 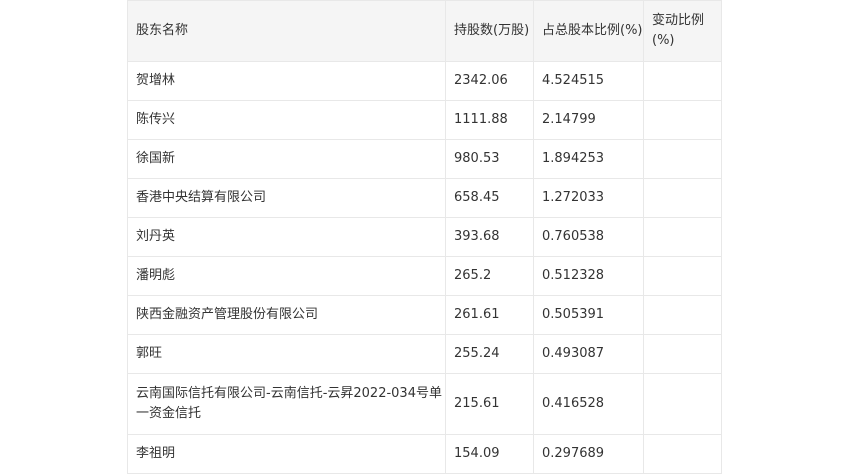 I want to click on table-row: 贺增林 2342.06 4.524515, so click(x=424, y=81).